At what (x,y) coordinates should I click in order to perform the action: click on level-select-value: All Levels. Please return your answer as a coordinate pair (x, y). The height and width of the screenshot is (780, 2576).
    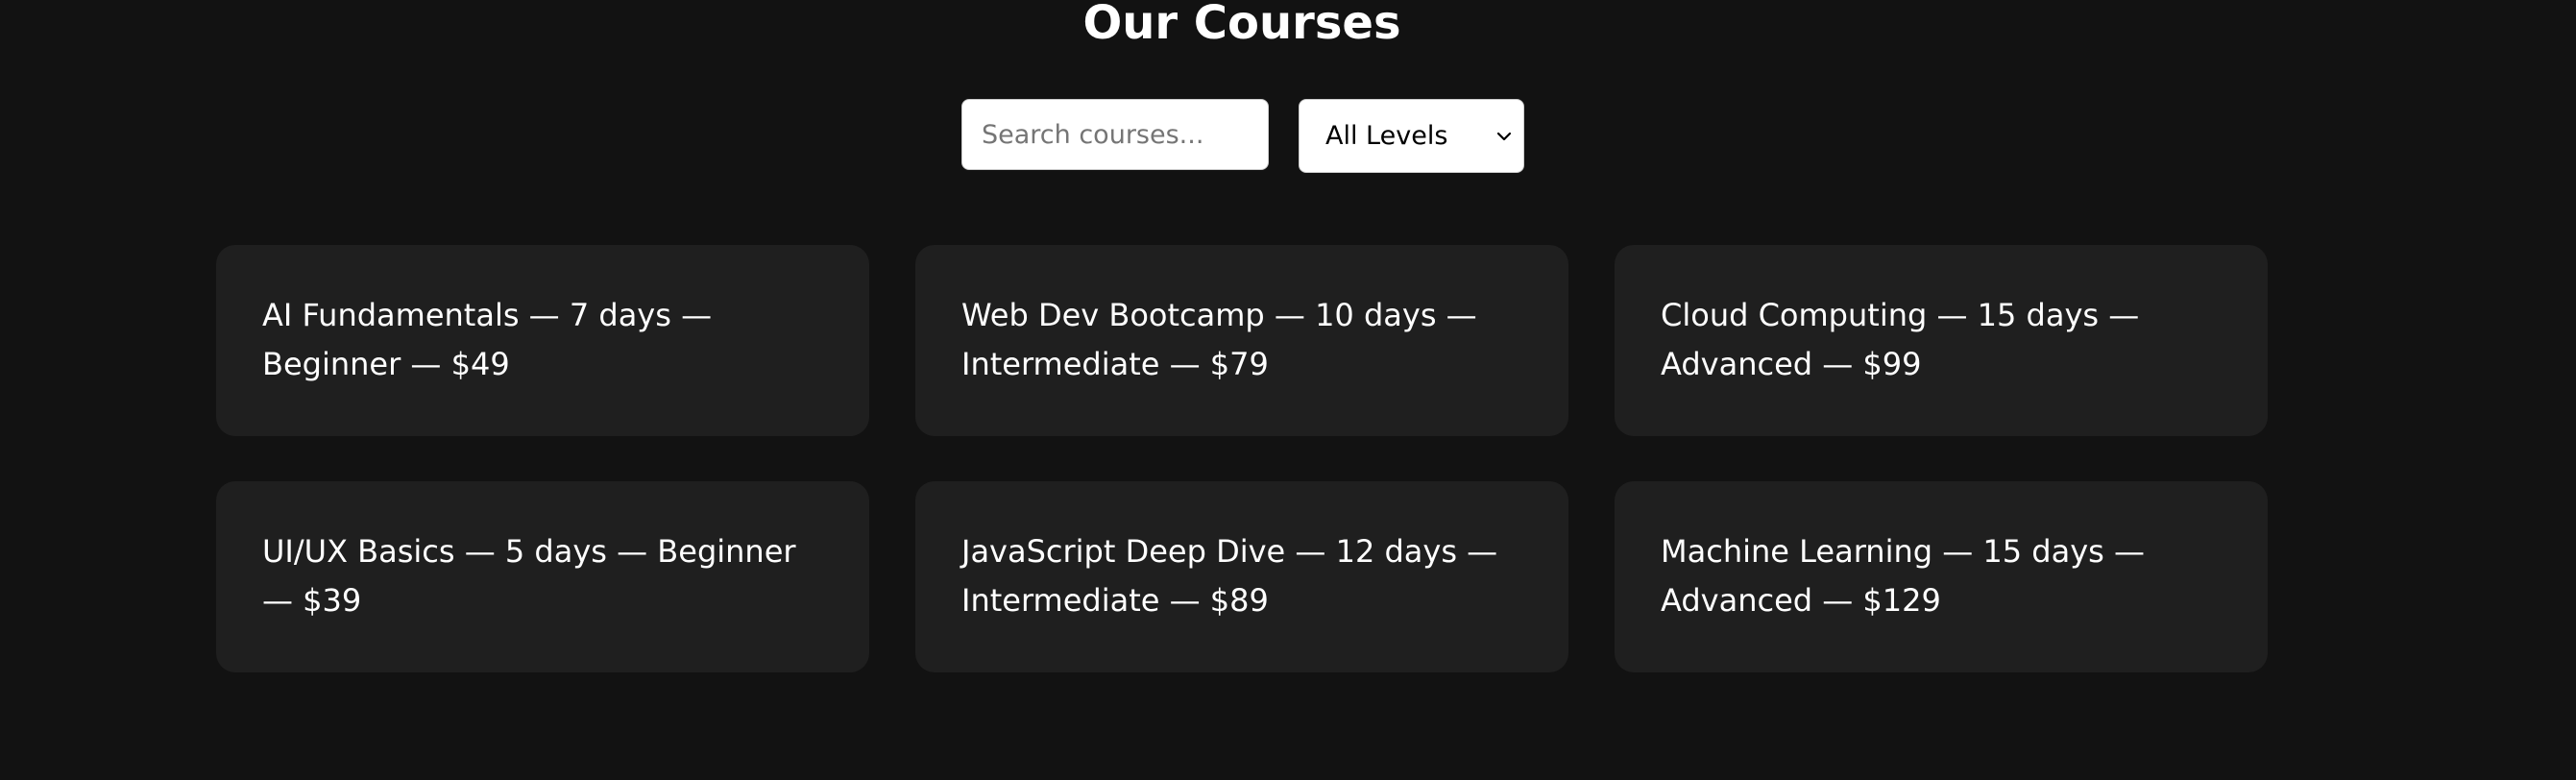
    Looking at the image, I should click on (1386, 136).